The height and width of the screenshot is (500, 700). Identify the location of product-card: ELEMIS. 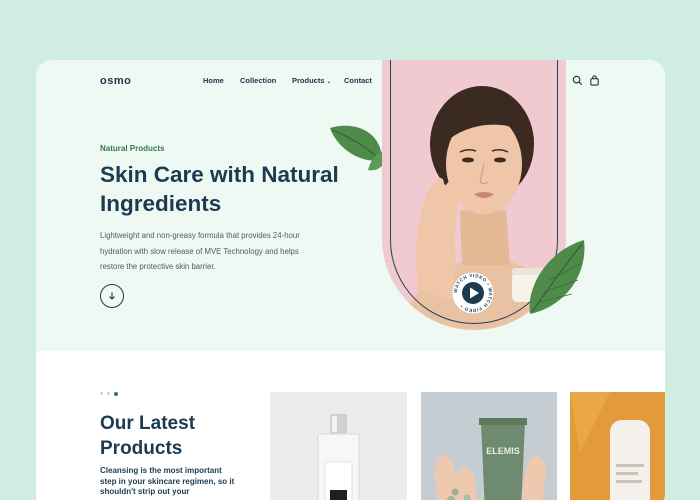
(489, 446).